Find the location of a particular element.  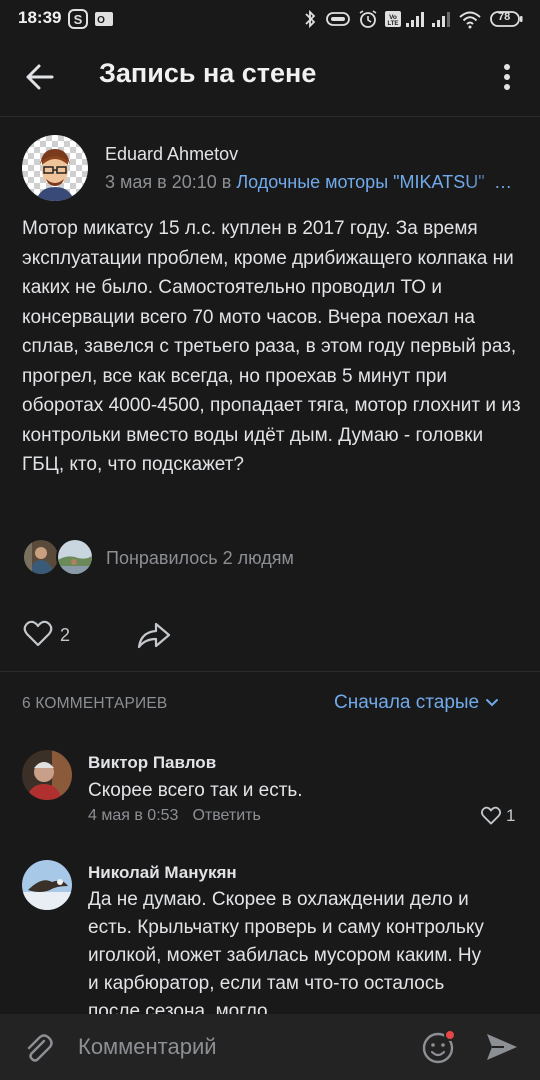

post-like-button: 2 is located at coordinates (52, 635).